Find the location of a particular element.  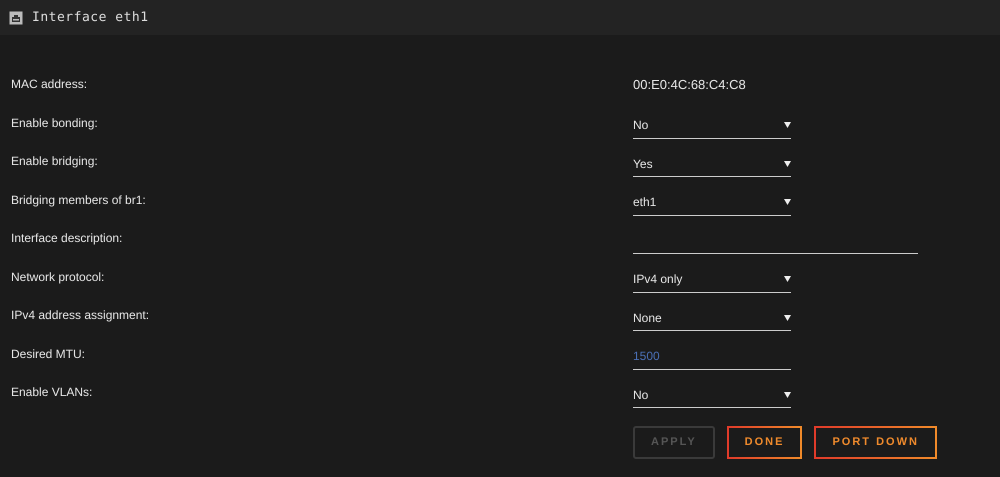

field-label: Interface description: is located at coordinates (67, 238).